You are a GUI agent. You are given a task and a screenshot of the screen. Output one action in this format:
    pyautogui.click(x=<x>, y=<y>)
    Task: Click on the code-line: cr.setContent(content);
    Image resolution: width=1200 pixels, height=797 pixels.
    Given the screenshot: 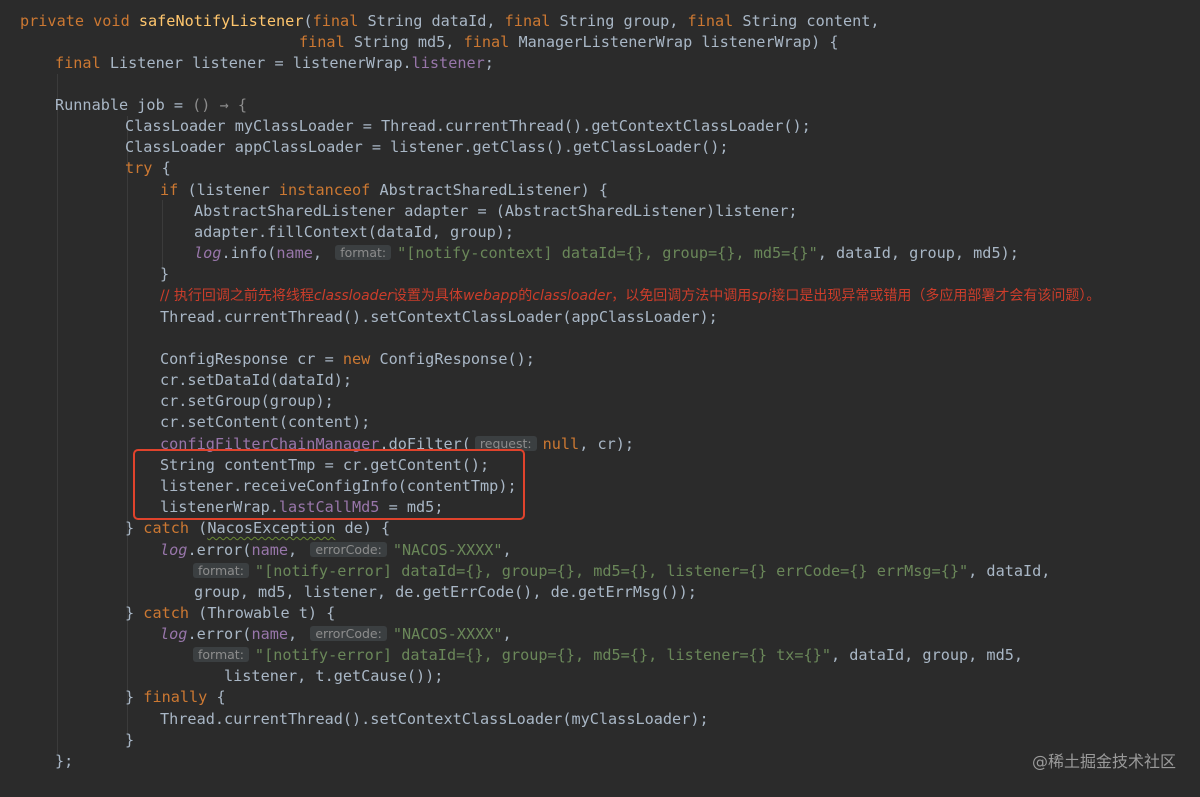 What is the action you would take?
    pyautogui.click(x=265, y=422)
    